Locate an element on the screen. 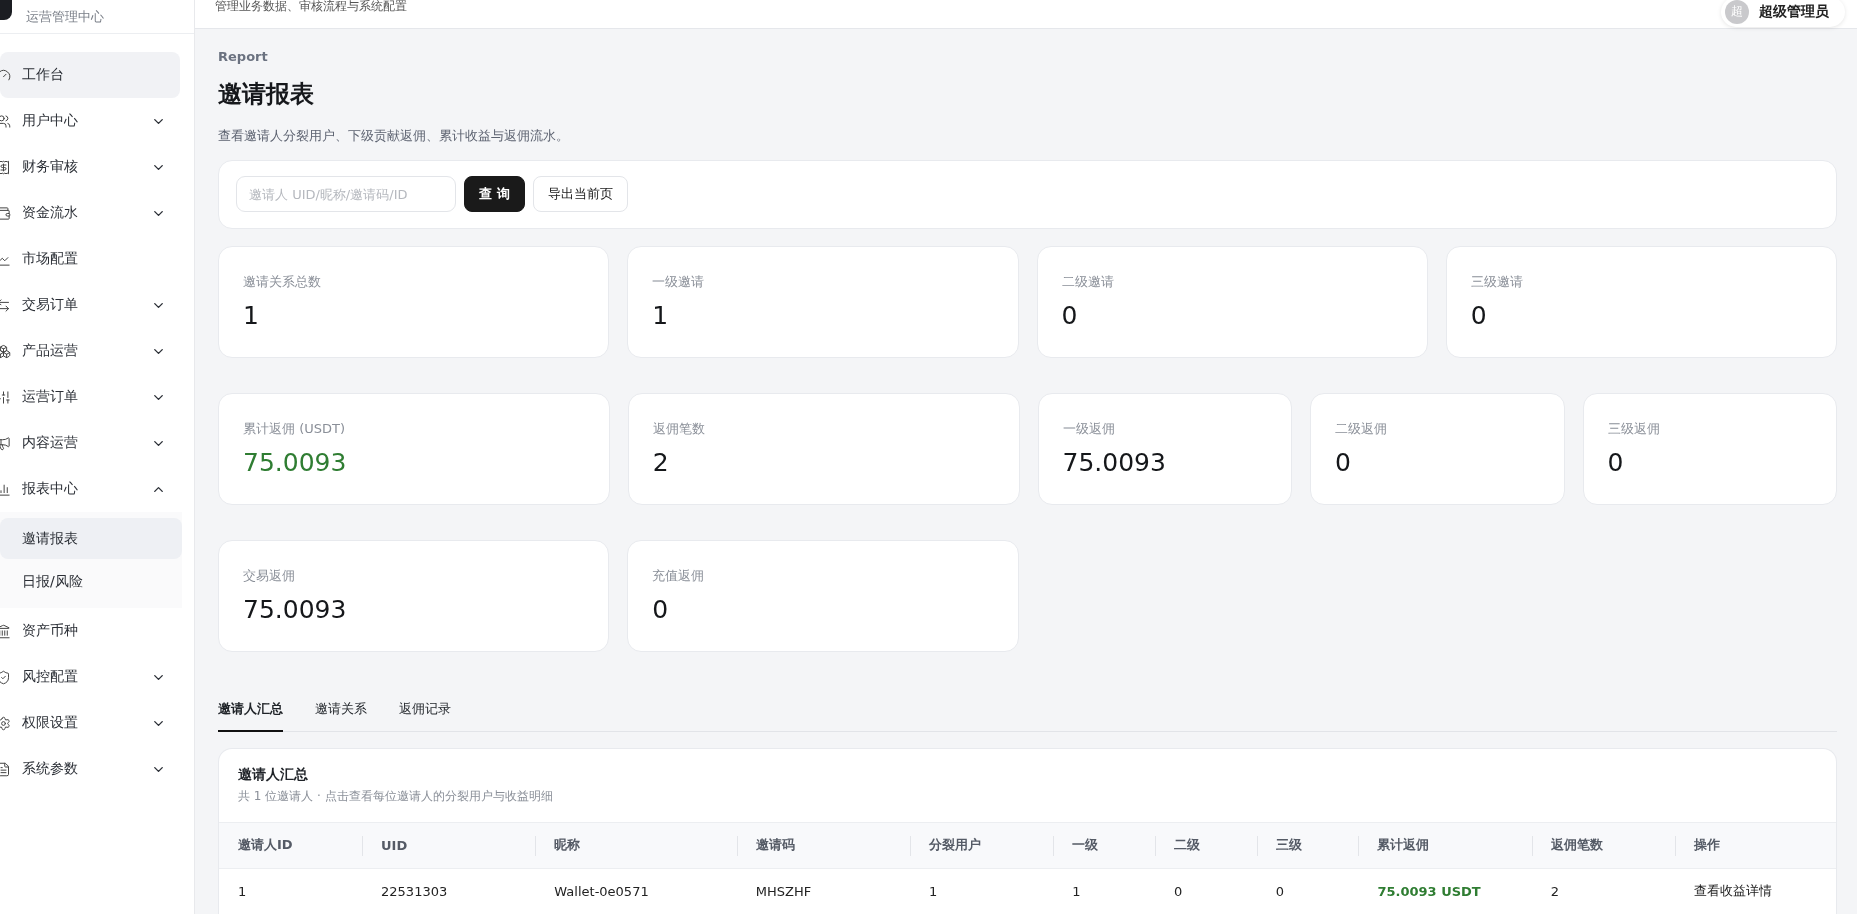 The height and width of the screenshot is (914, 1857). table-cell: Wallet-0e0571 is located at coordinates (636, 891).